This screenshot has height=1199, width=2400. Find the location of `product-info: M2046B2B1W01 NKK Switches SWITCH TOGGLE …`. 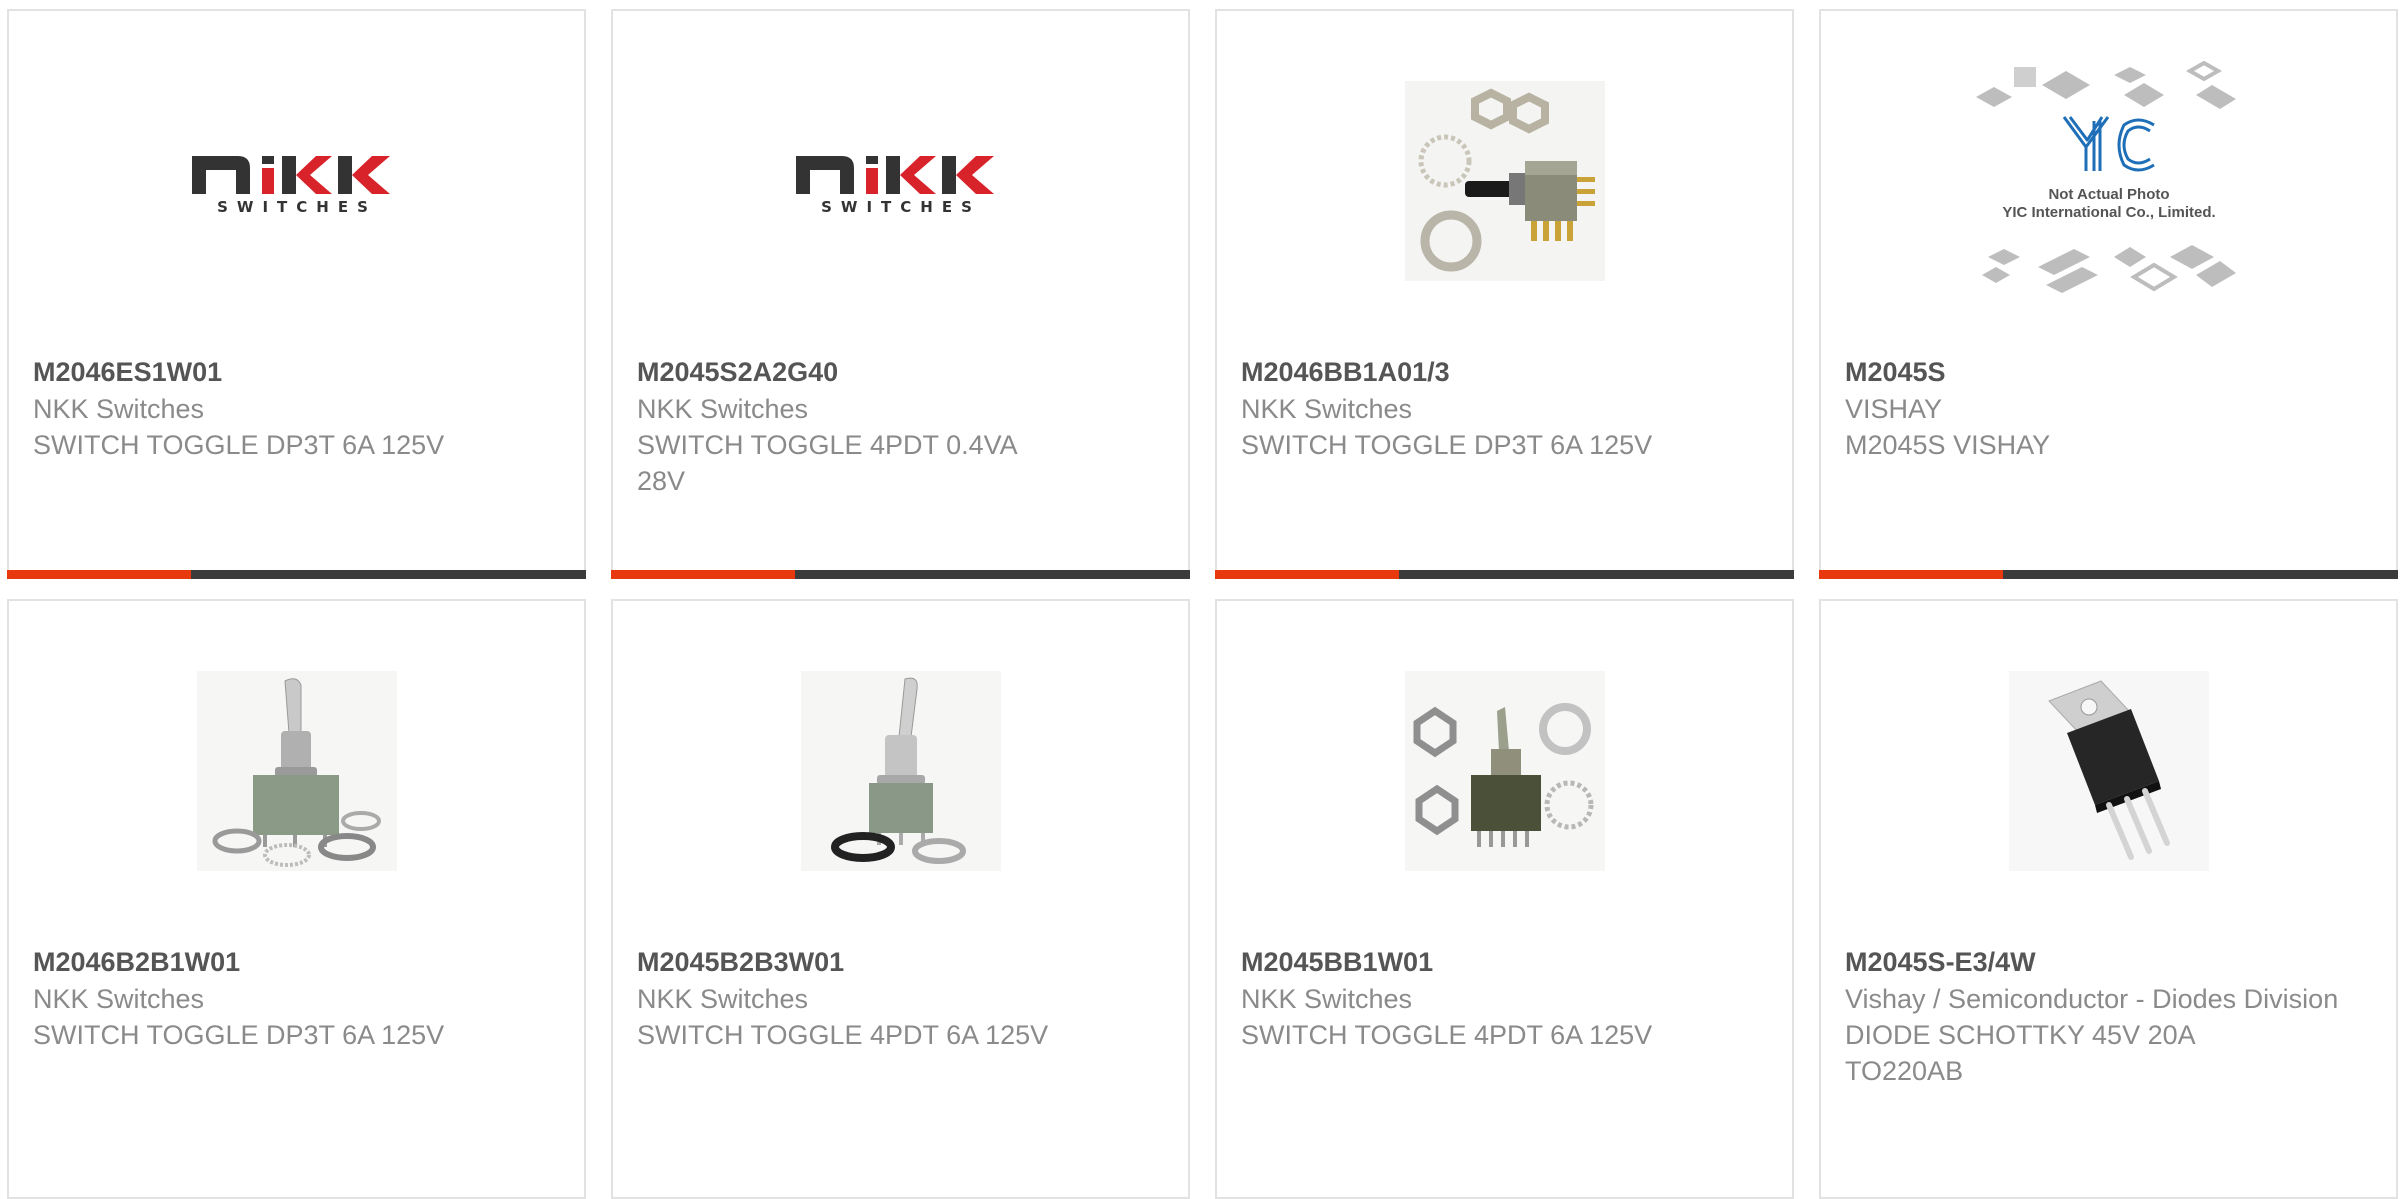

product-info: M2046B2B1W01 NKK Switches SWITCH TOGGLE … is located at coordinates (296, 998).